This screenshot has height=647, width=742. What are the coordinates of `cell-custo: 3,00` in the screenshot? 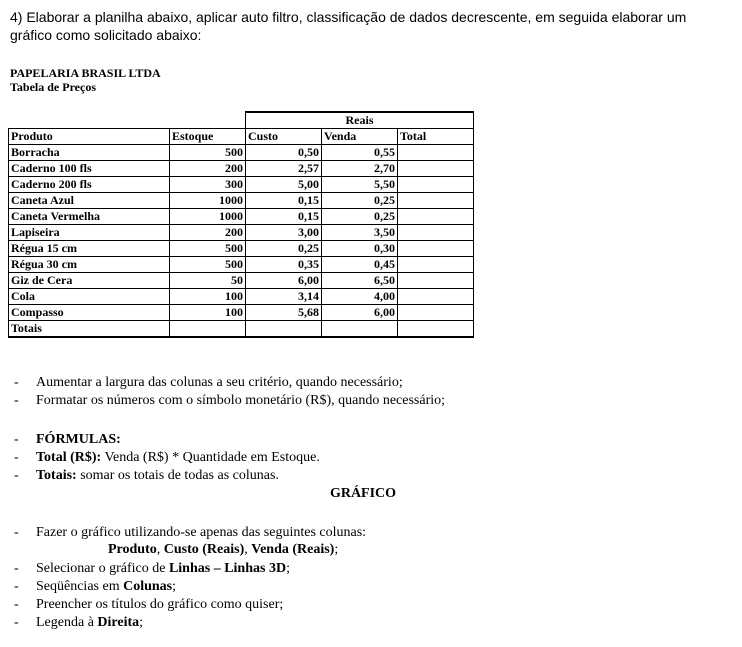 It's located at (283, 232).